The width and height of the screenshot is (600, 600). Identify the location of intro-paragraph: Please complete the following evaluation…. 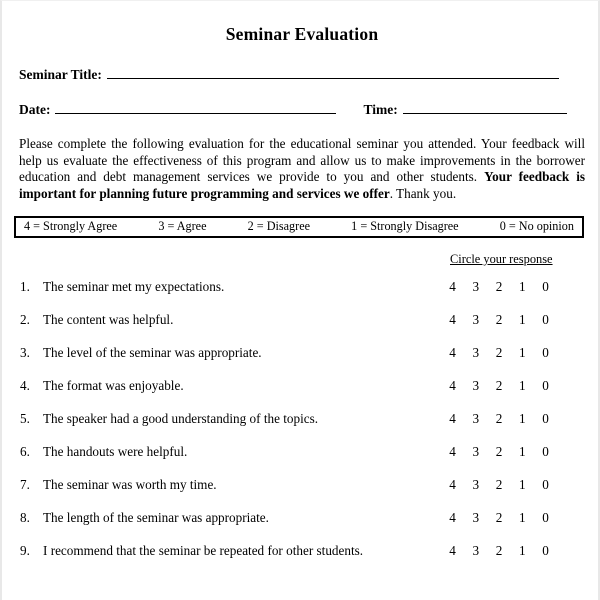
(302, 169).